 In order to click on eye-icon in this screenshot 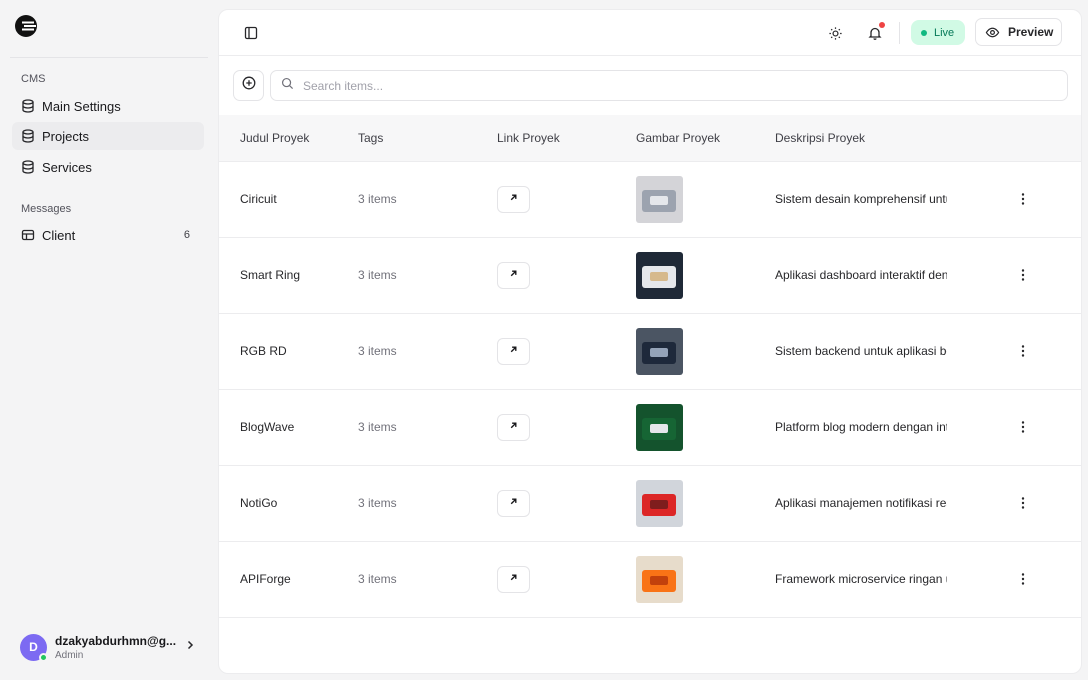, I will do `click(992, 32)`.